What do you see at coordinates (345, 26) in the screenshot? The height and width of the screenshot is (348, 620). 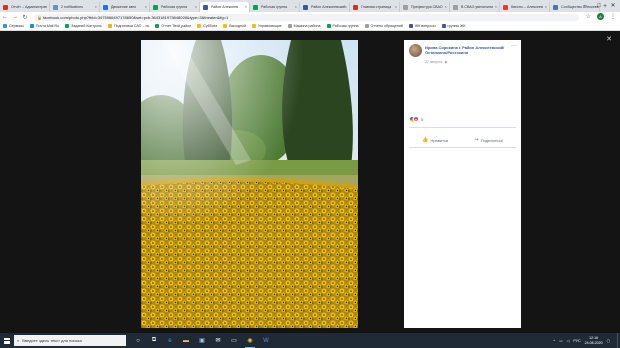 I see `bookmark-label: Рабочая группа` at bounding box center [345, 26].